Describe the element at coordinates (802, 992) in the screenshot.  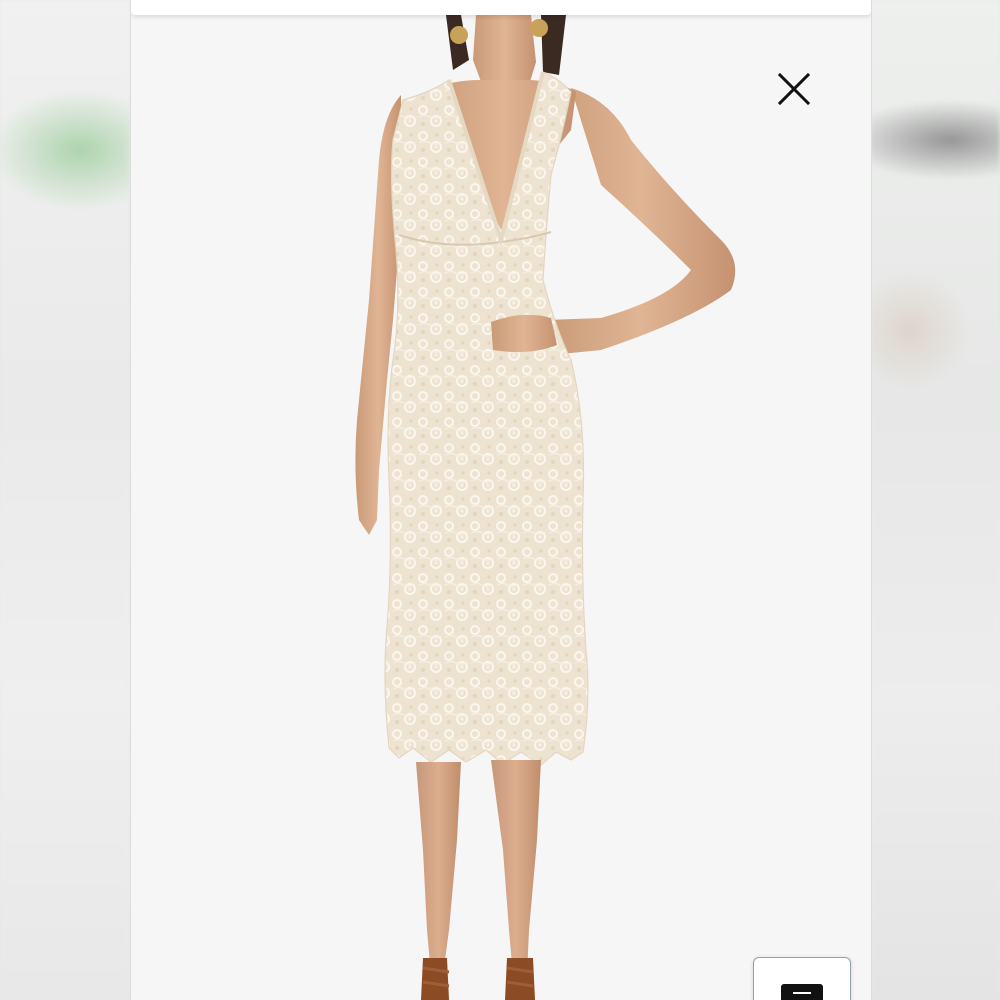
I see `chat-icon` at that location.